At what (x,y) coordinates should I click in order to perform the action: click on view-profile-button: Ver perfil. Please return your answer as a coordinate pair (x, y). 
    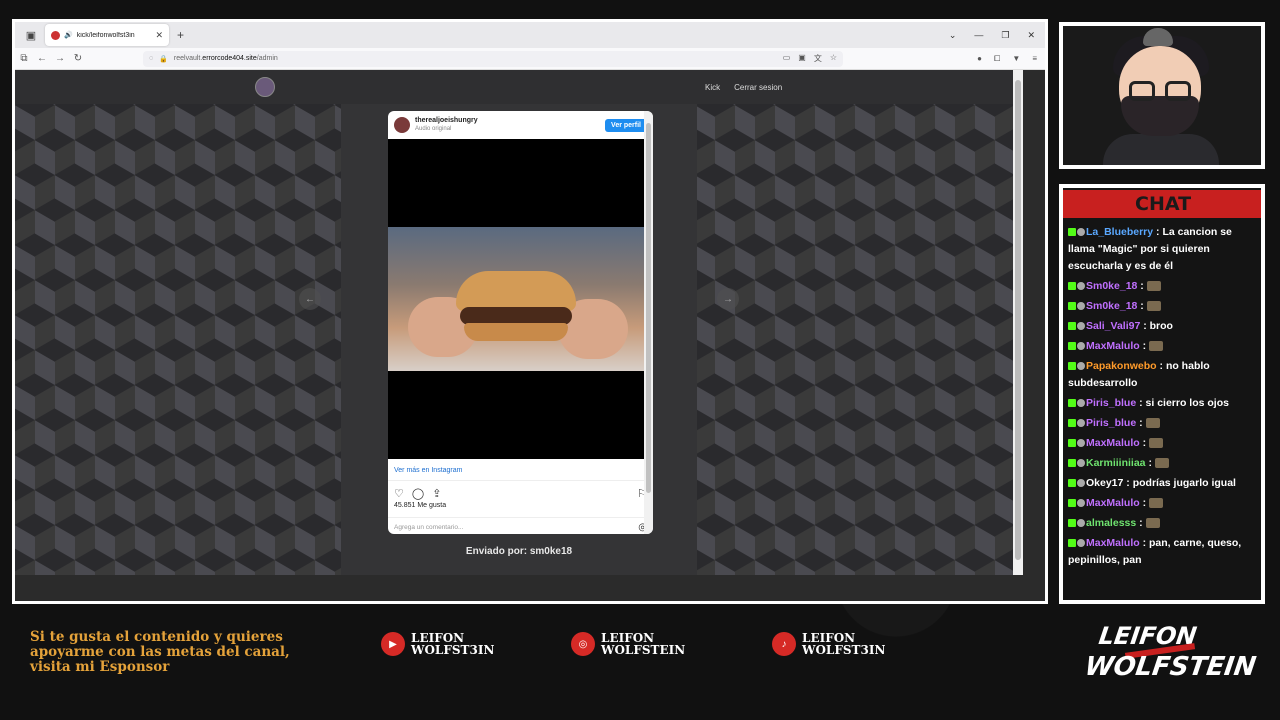
    Looking at the image, I should click on (626, 125).